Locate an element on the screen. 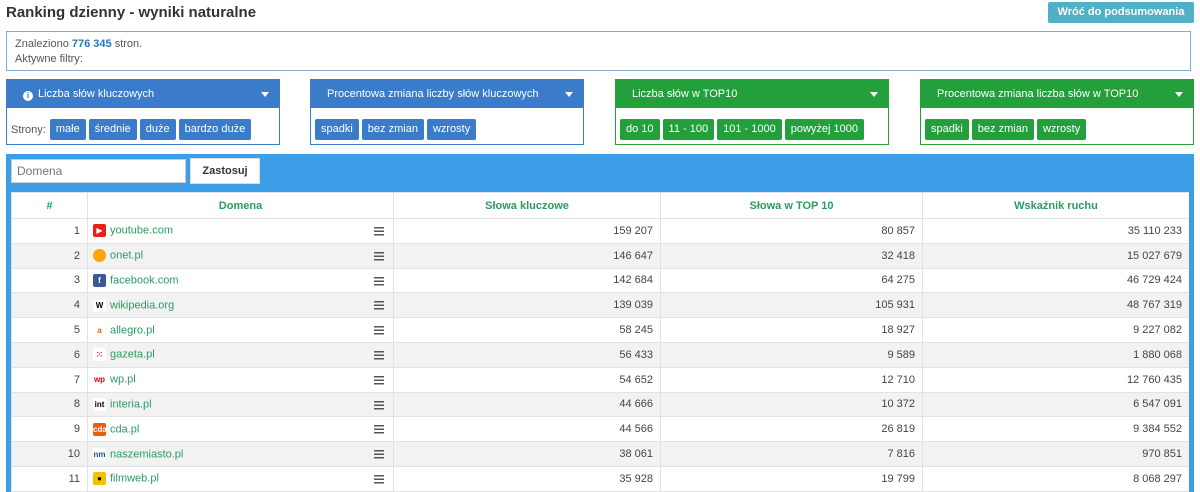  row-domain-cell: int interia.pl is located at coordinates (240, 404).